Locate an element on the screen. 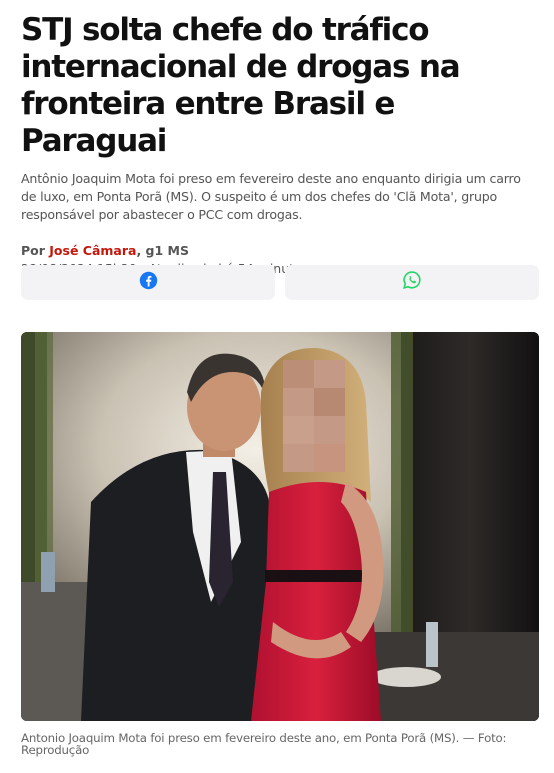 The image size is (554, 773). whatsapp-icon is located at coordinates (412, 282).